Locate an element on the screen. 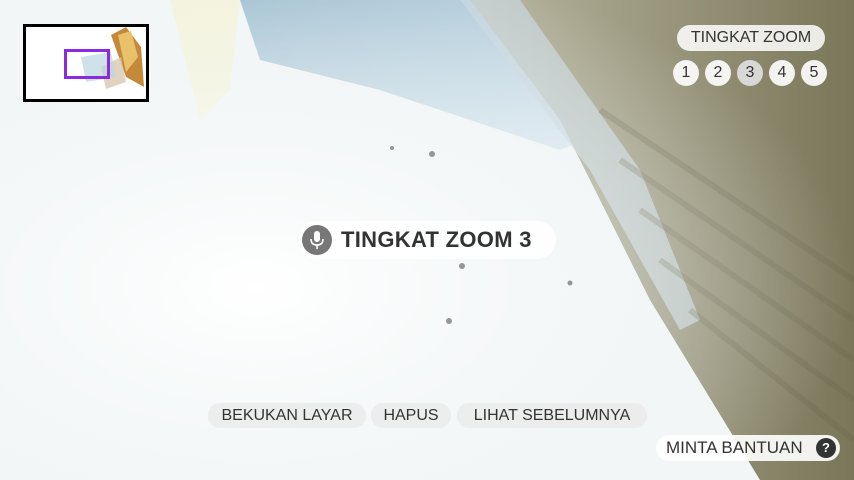 The height and width of the screenshot is (480, 854). zoom-level-3: 3 is located at coordinates (750, 73).